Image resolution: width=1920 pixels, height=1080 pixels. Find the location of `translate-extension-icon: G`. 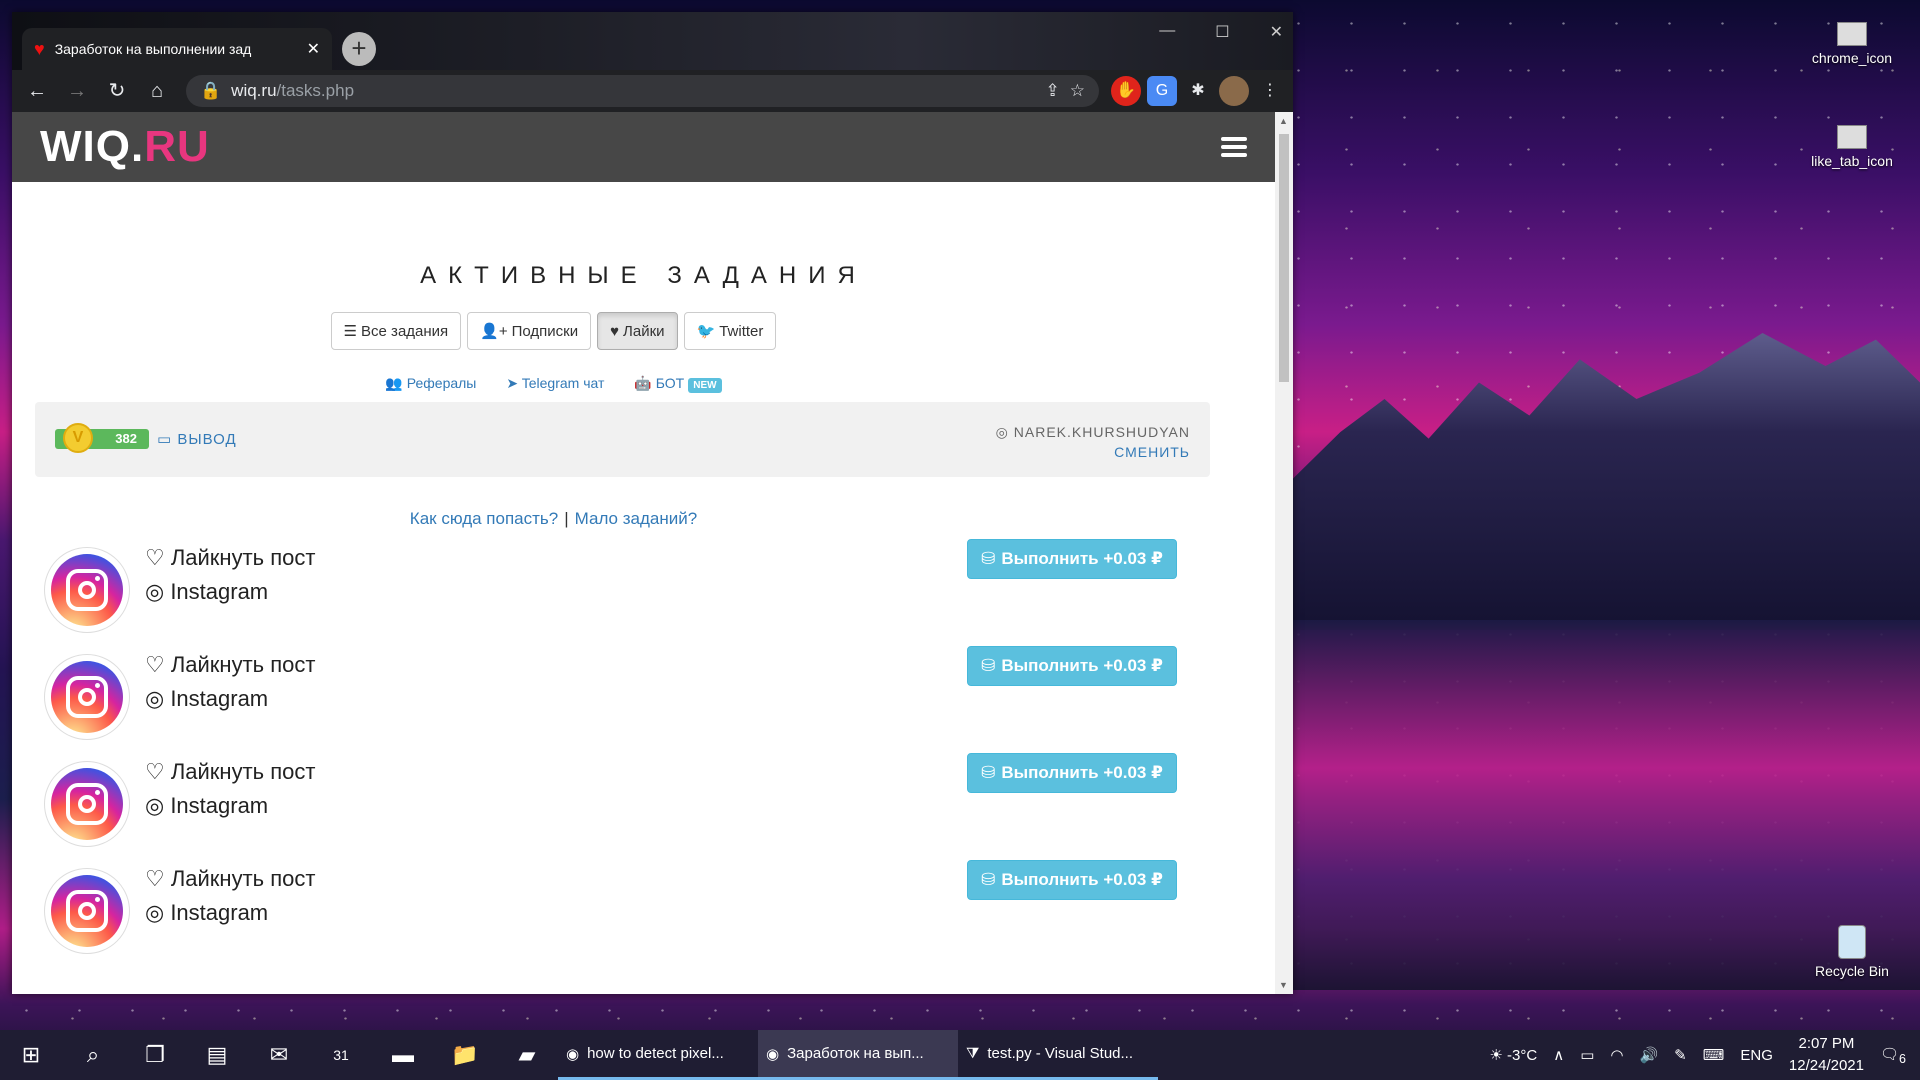

translate-extension-icon: G is located at coordinates (1162, 91).